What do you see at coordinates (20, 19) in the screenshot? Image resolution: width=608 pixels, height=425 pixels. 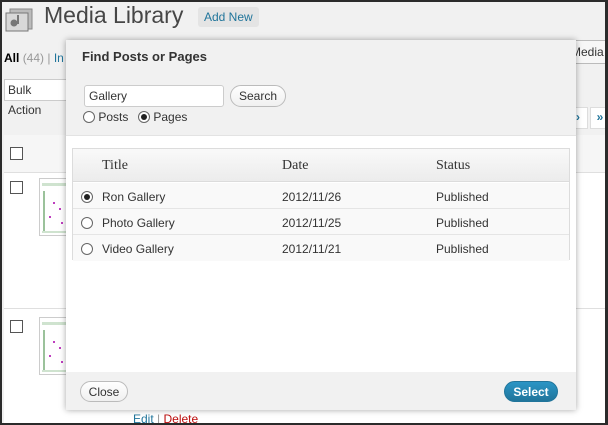 I see `media-library-icon` at bounding box center [20, 19].